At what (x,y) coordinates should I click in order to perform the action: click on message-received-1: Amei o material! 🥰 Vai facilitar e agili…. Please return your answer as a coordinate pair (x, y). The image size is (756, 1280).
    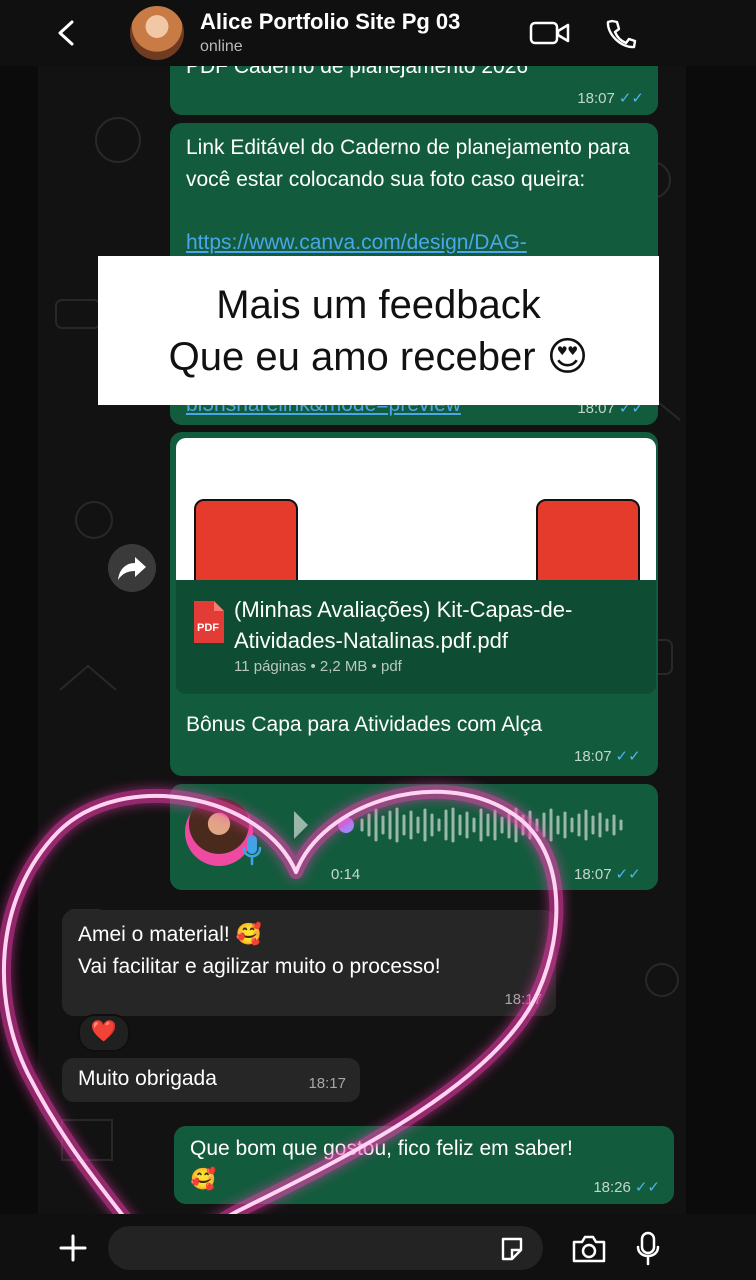
    Looking at the image, I should click on (309, 963).